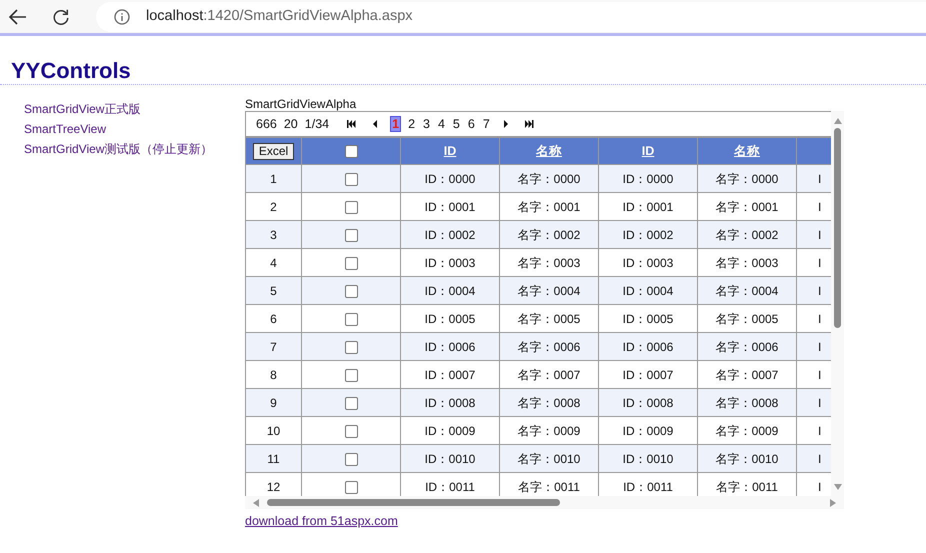  What do you see at coordinates (122, 16) in the screenshot?
I see `info-icon` at bounding box center [122, 16].